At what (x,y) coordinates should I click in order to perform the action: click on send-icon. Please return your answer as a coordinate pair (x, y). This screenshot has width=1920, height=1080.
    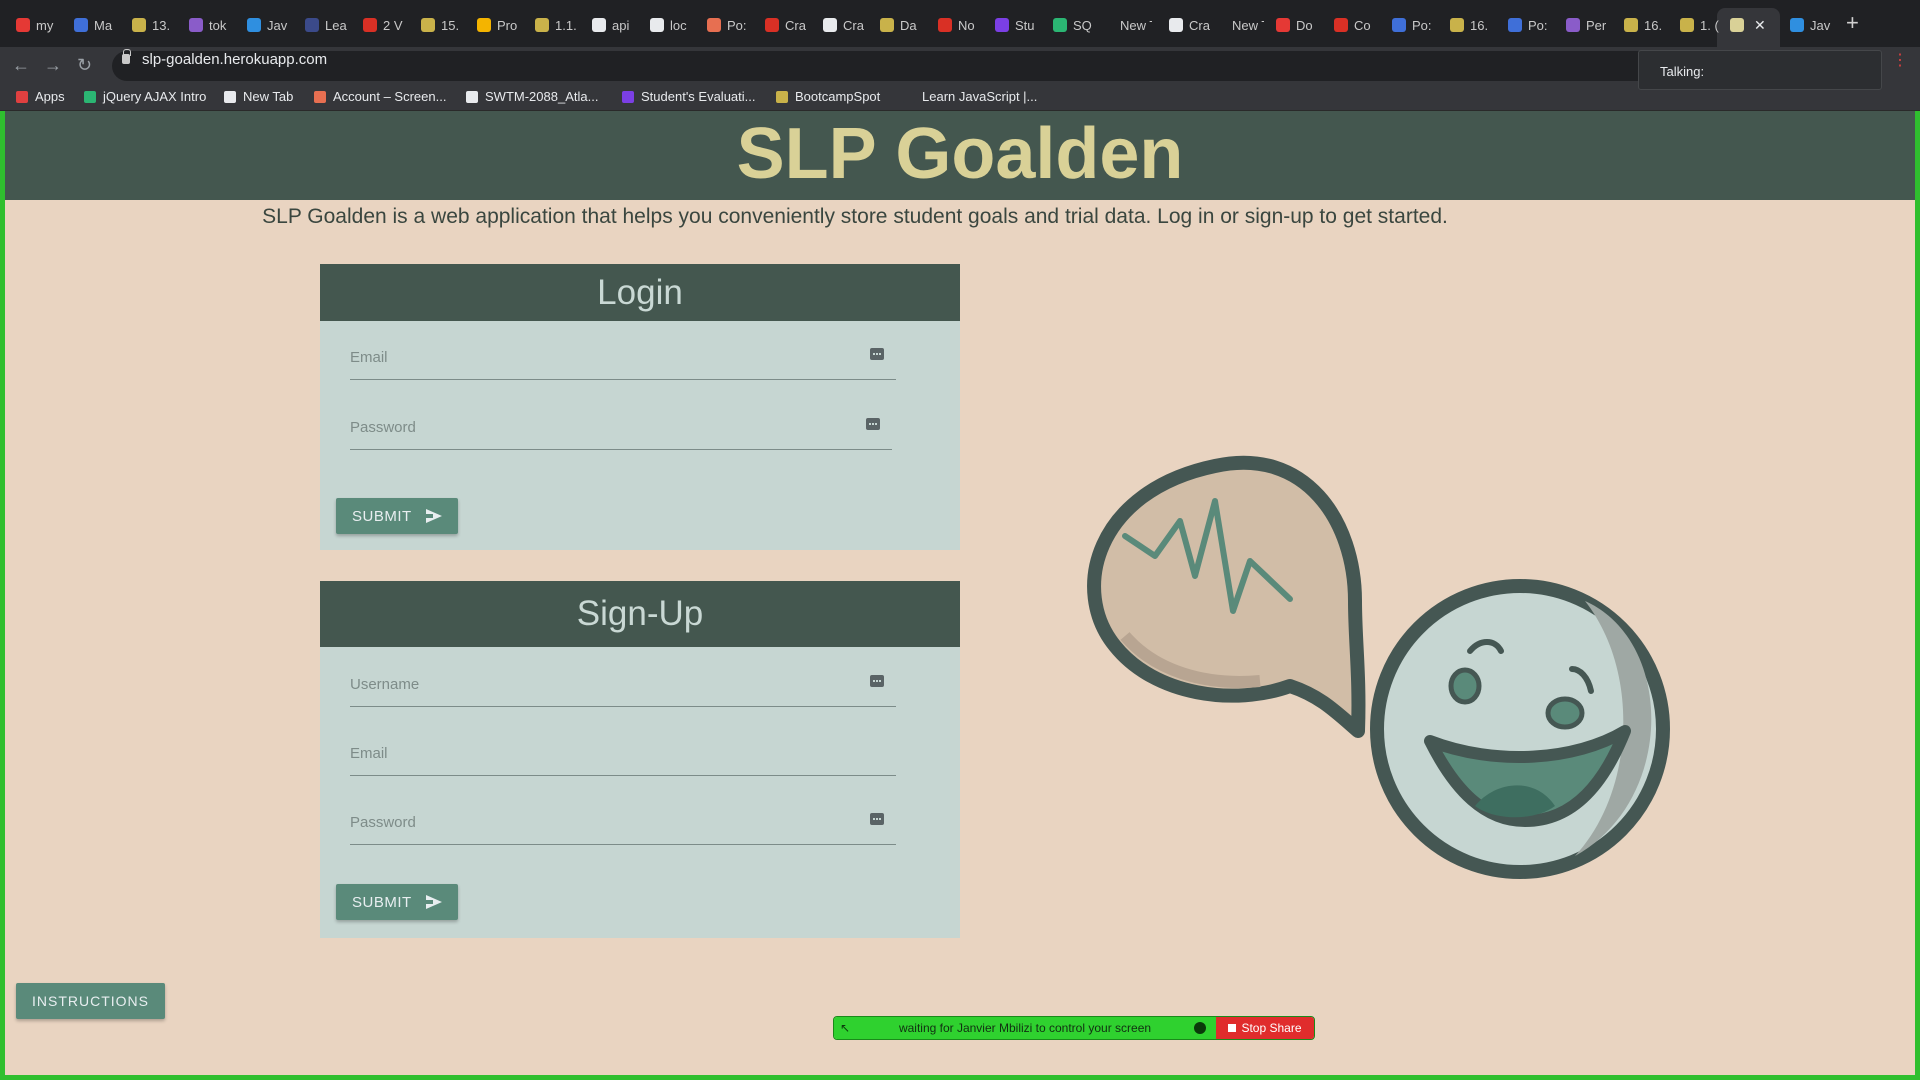
    Looking at the image, I should click on (433, 902).